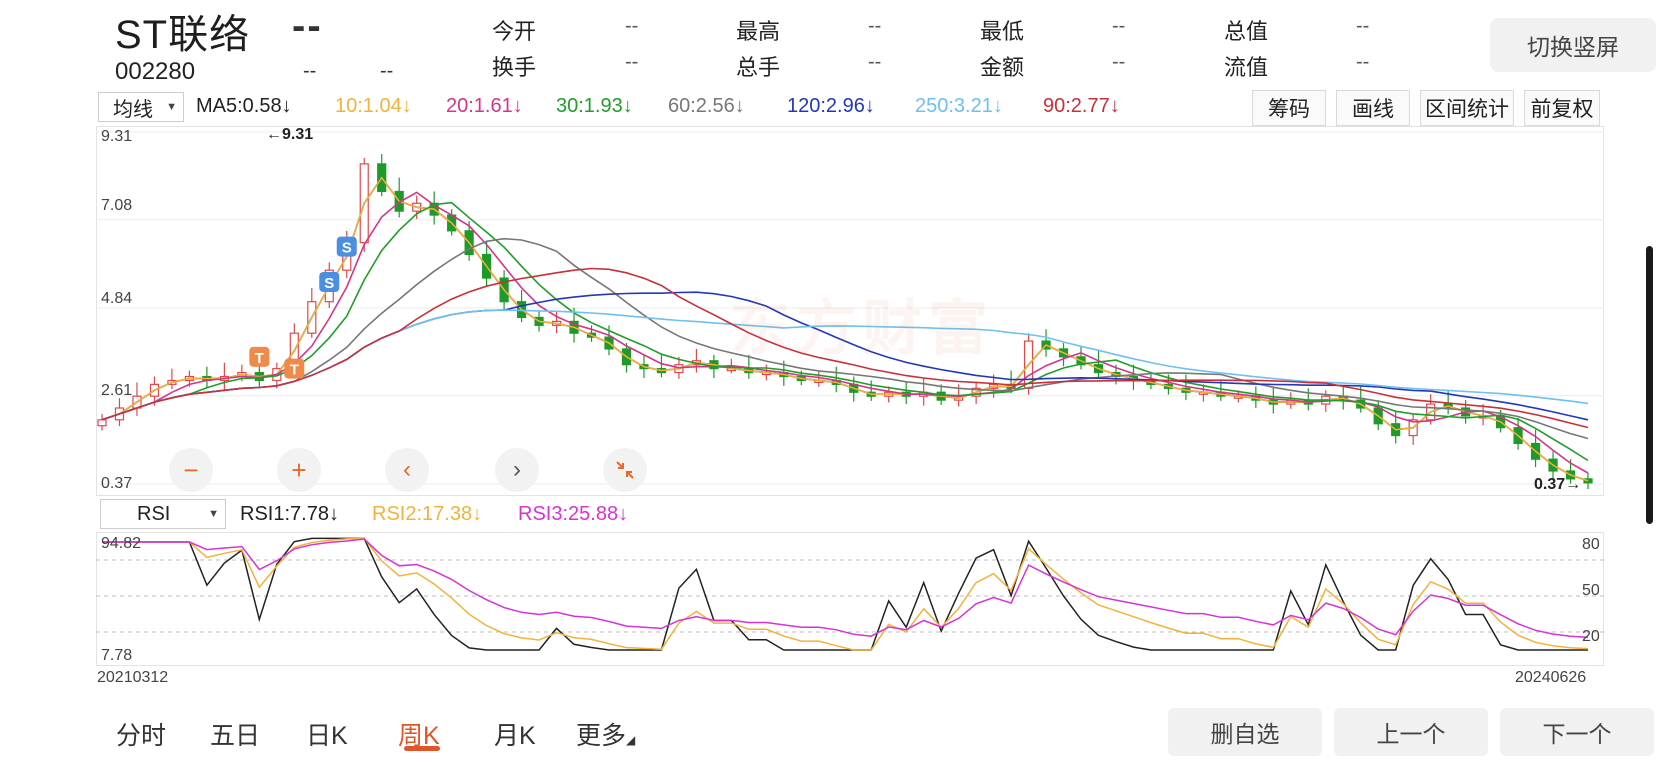 The height and width of the screenshot is (768, 1665). I want to click on ma90-value: 90:2.77↓, so click(1081, 106).